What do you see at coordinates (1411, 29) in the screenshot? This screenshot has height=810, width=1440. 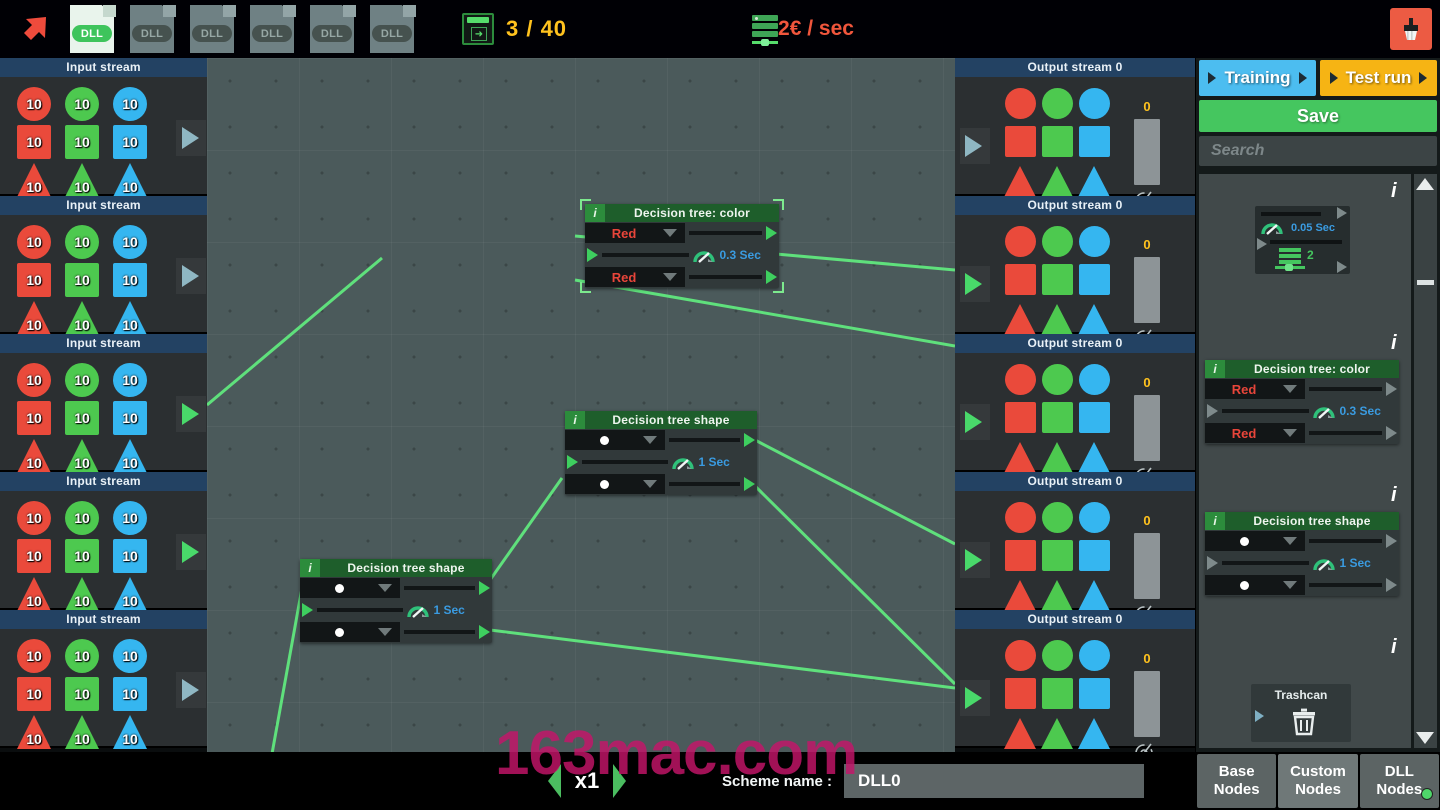 I see `paintbrush-icon` at bounding box center [1411, 29].